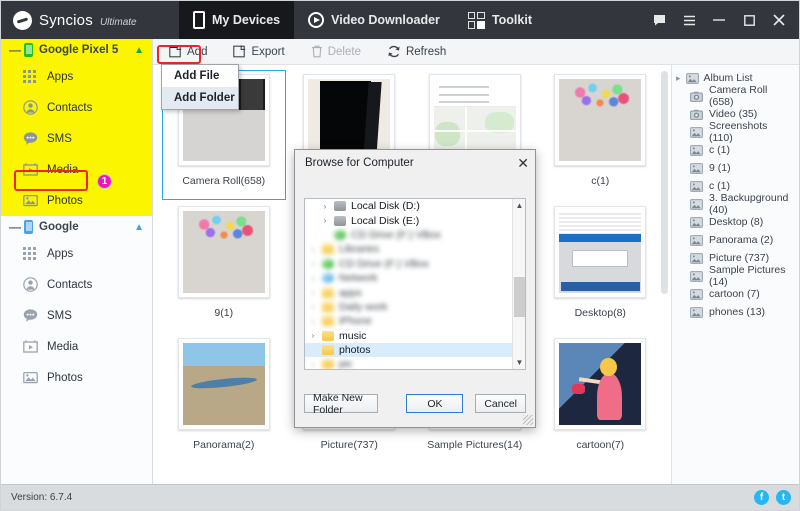 The width and height of the screenshot is (800, 511). What do you see at coordinates (664, 183) in the screenshot?
I see `grid-scrollbar-thumb` at bounding box center [664, 183].